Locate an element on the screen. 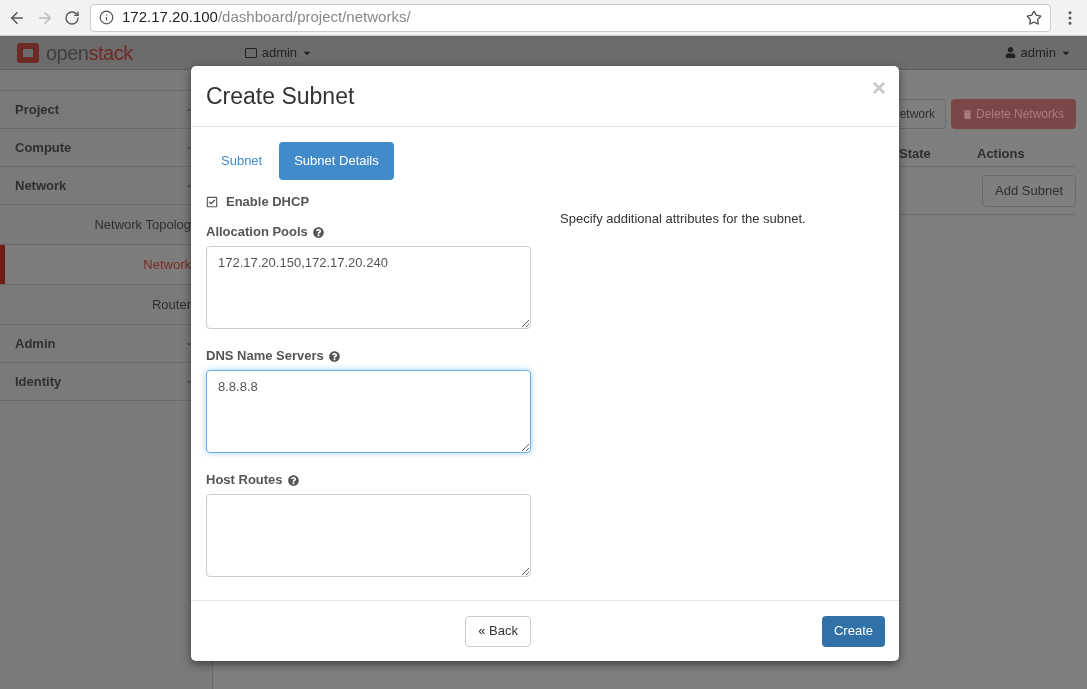 Image resolution: width=1087 pixels, height=689 pixels. sidebar-section: Project is located at coordinates (37, 109).